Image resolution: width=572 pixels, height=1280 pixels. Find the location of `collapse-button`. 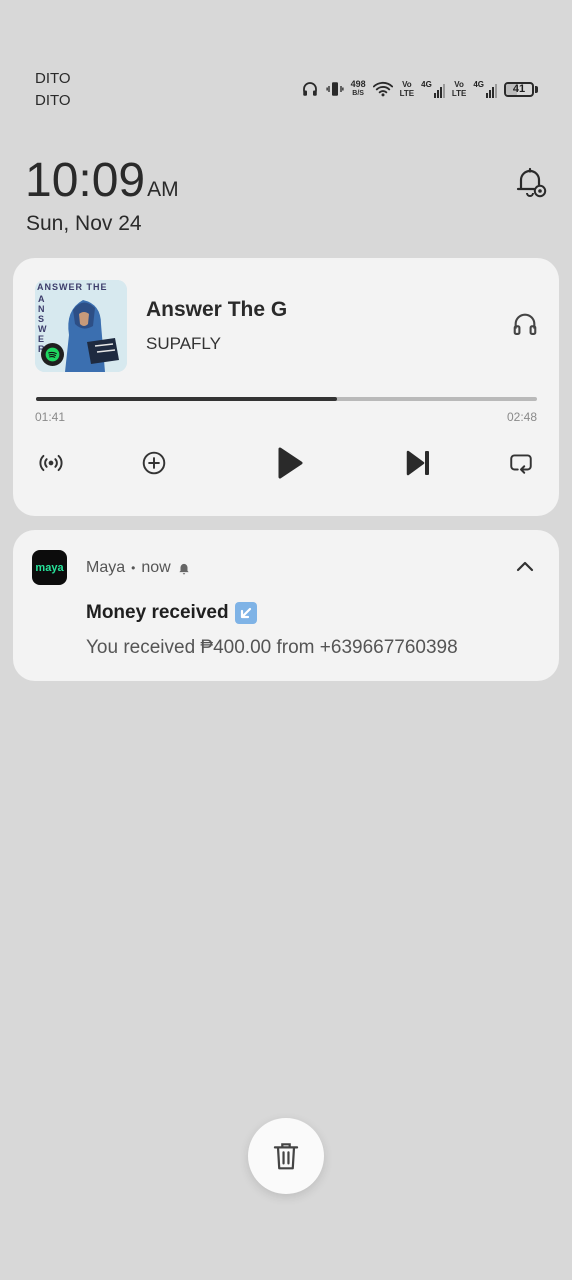

collapse-button is located at coordinates (525, 568).